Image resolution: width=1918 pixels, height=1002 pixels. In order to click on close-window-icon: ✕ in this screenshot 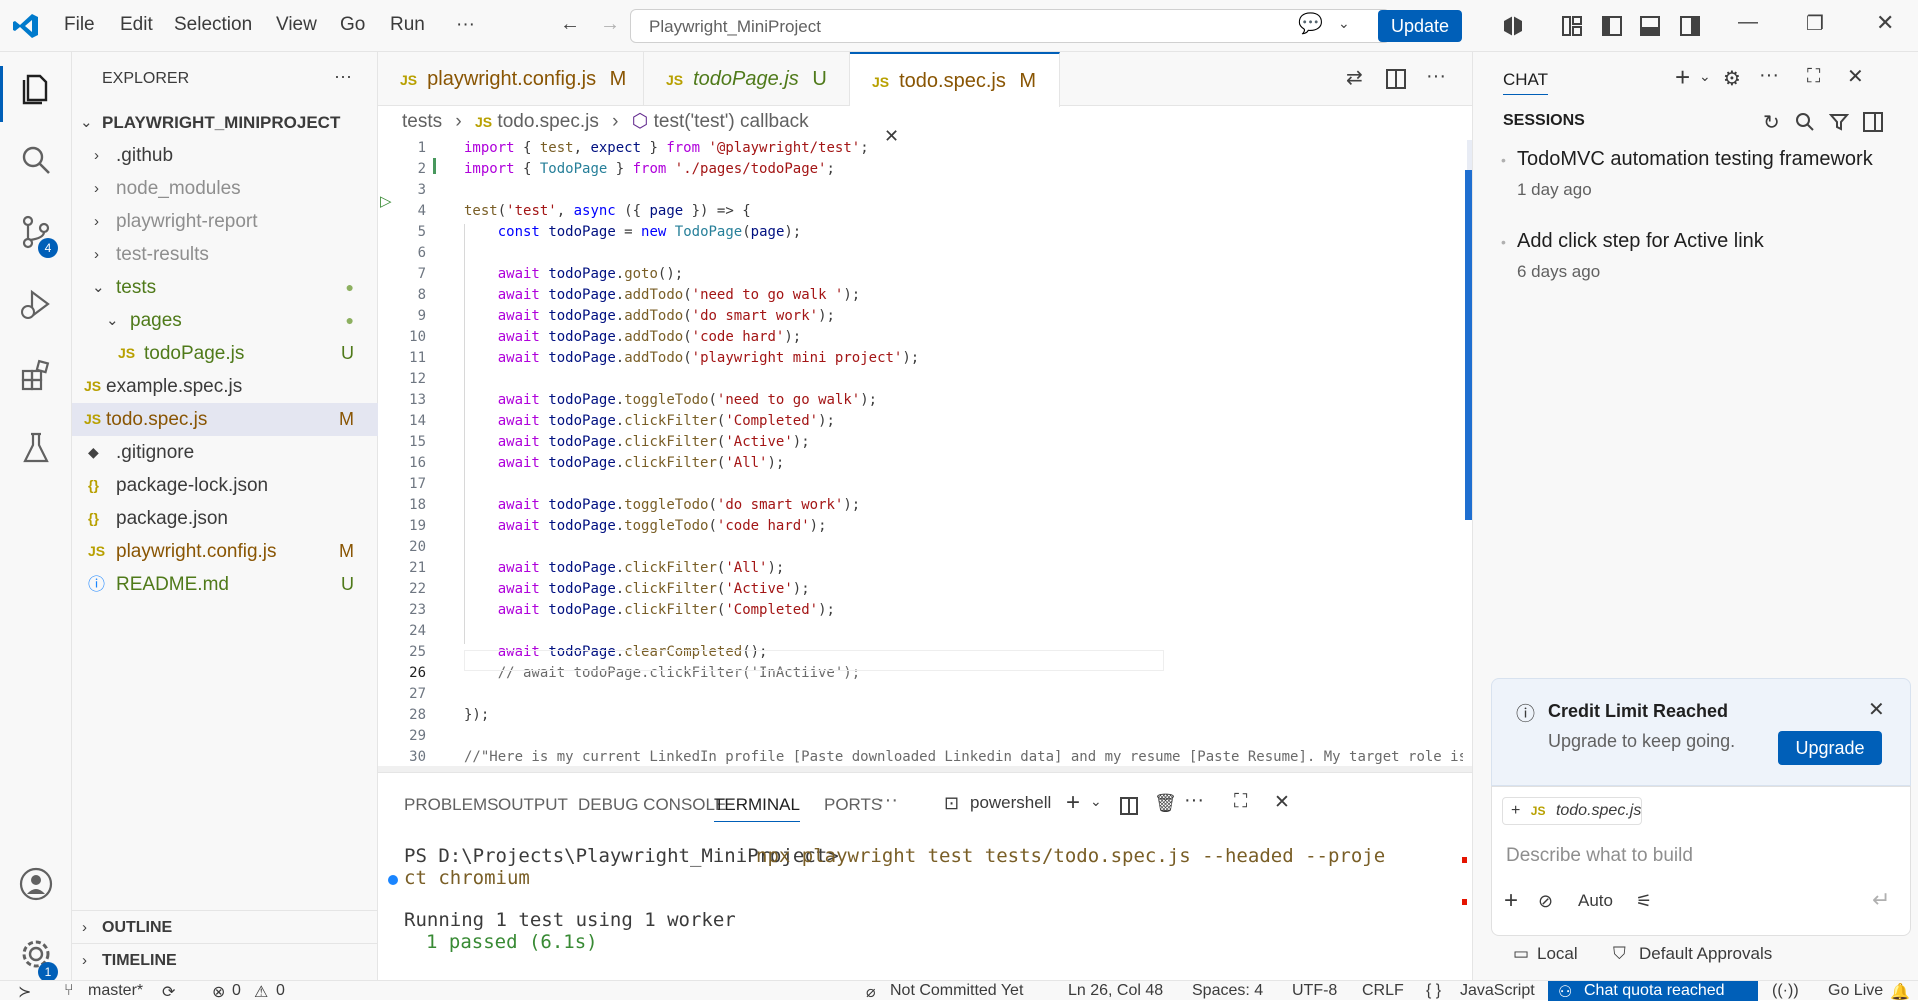, I will do `click(1885, 23)`.